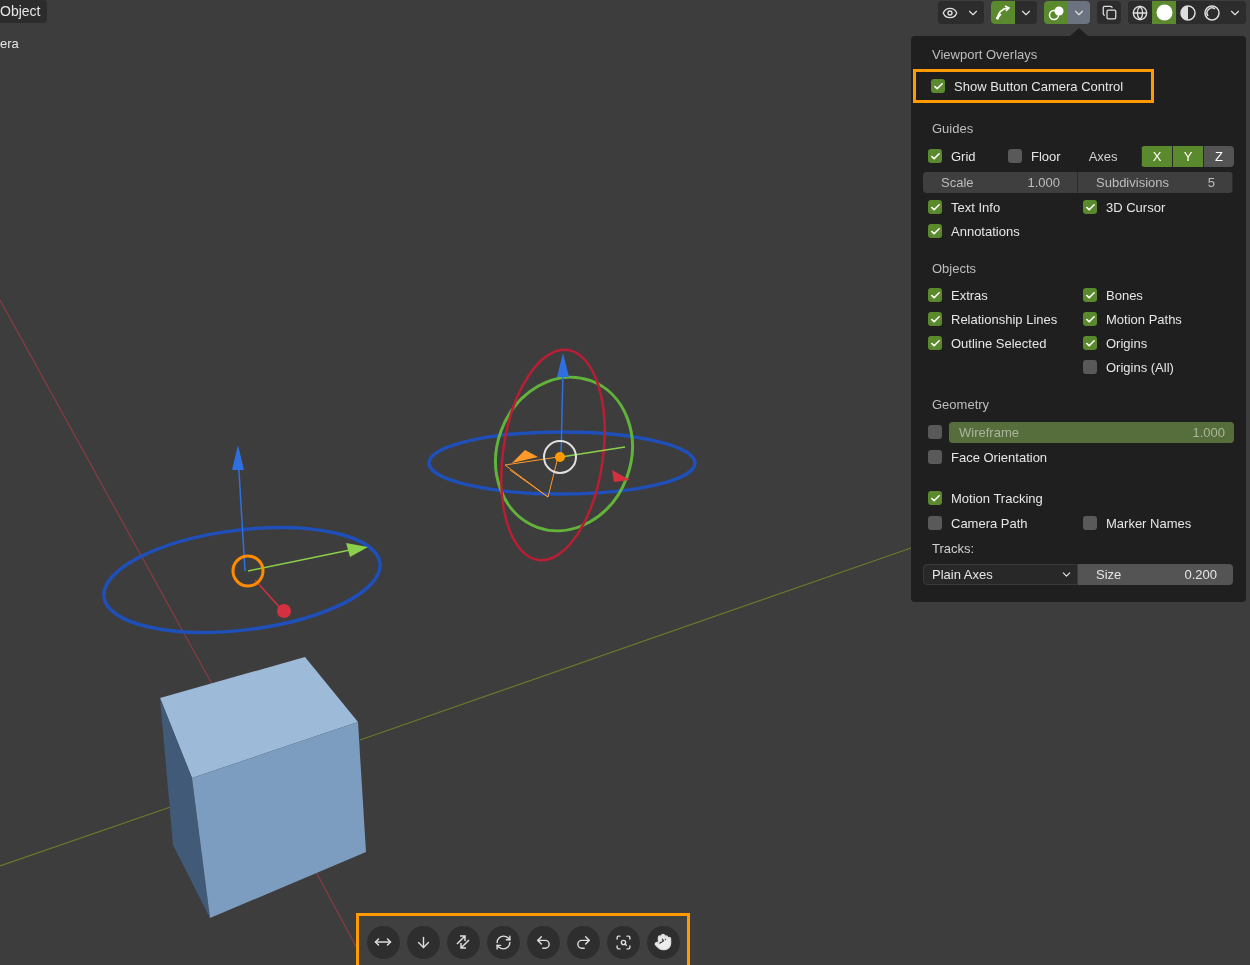  Describe the element at coordinates (10, 43) in the screenshot. I see `object-label: era` at that location.